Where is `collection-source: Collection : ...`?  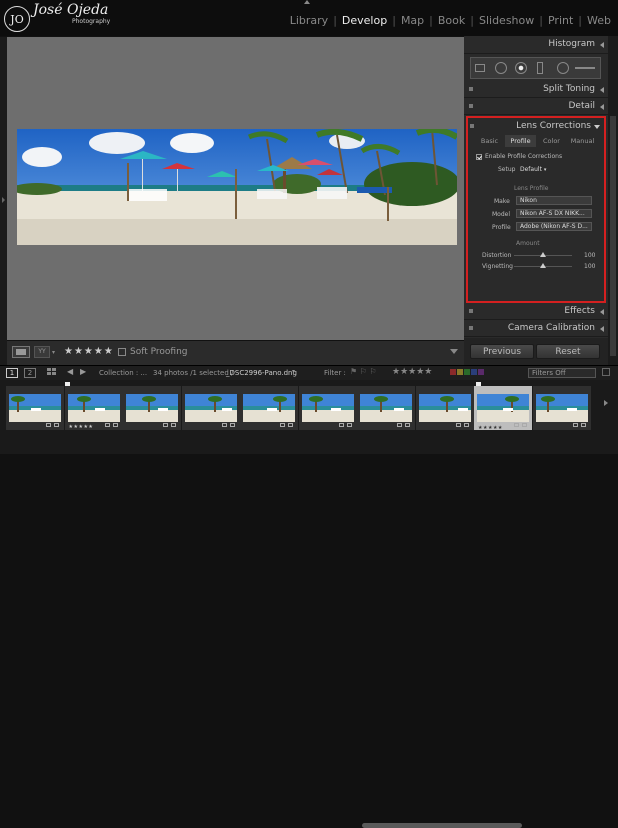 collection-source: Collection : ... is located at coordinates (123, 373).